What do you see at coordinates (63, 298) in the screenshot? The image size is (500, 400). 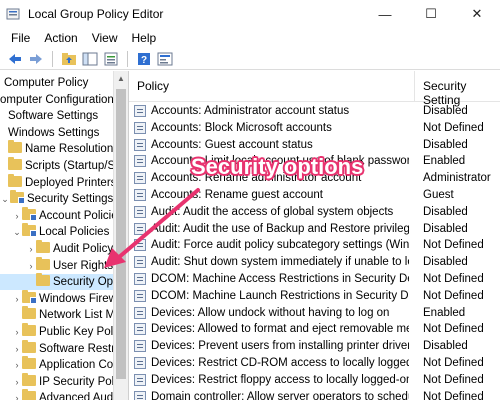 I see `tree-item: › Windows Firewal` at bounding box center [63, 298].